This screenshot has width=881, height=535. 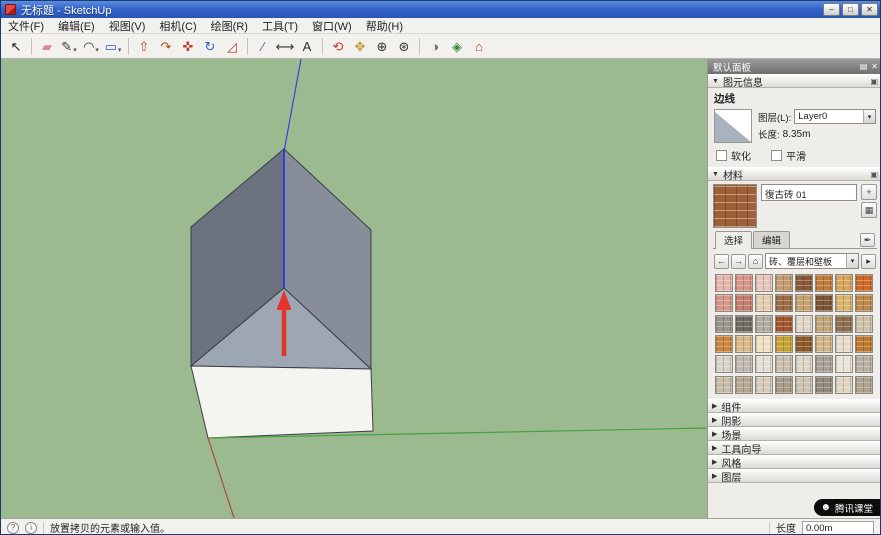 What do you see at coordinates (721, 155) in the screenshot?
I see `soften-box` at bounding box center [721, 155].